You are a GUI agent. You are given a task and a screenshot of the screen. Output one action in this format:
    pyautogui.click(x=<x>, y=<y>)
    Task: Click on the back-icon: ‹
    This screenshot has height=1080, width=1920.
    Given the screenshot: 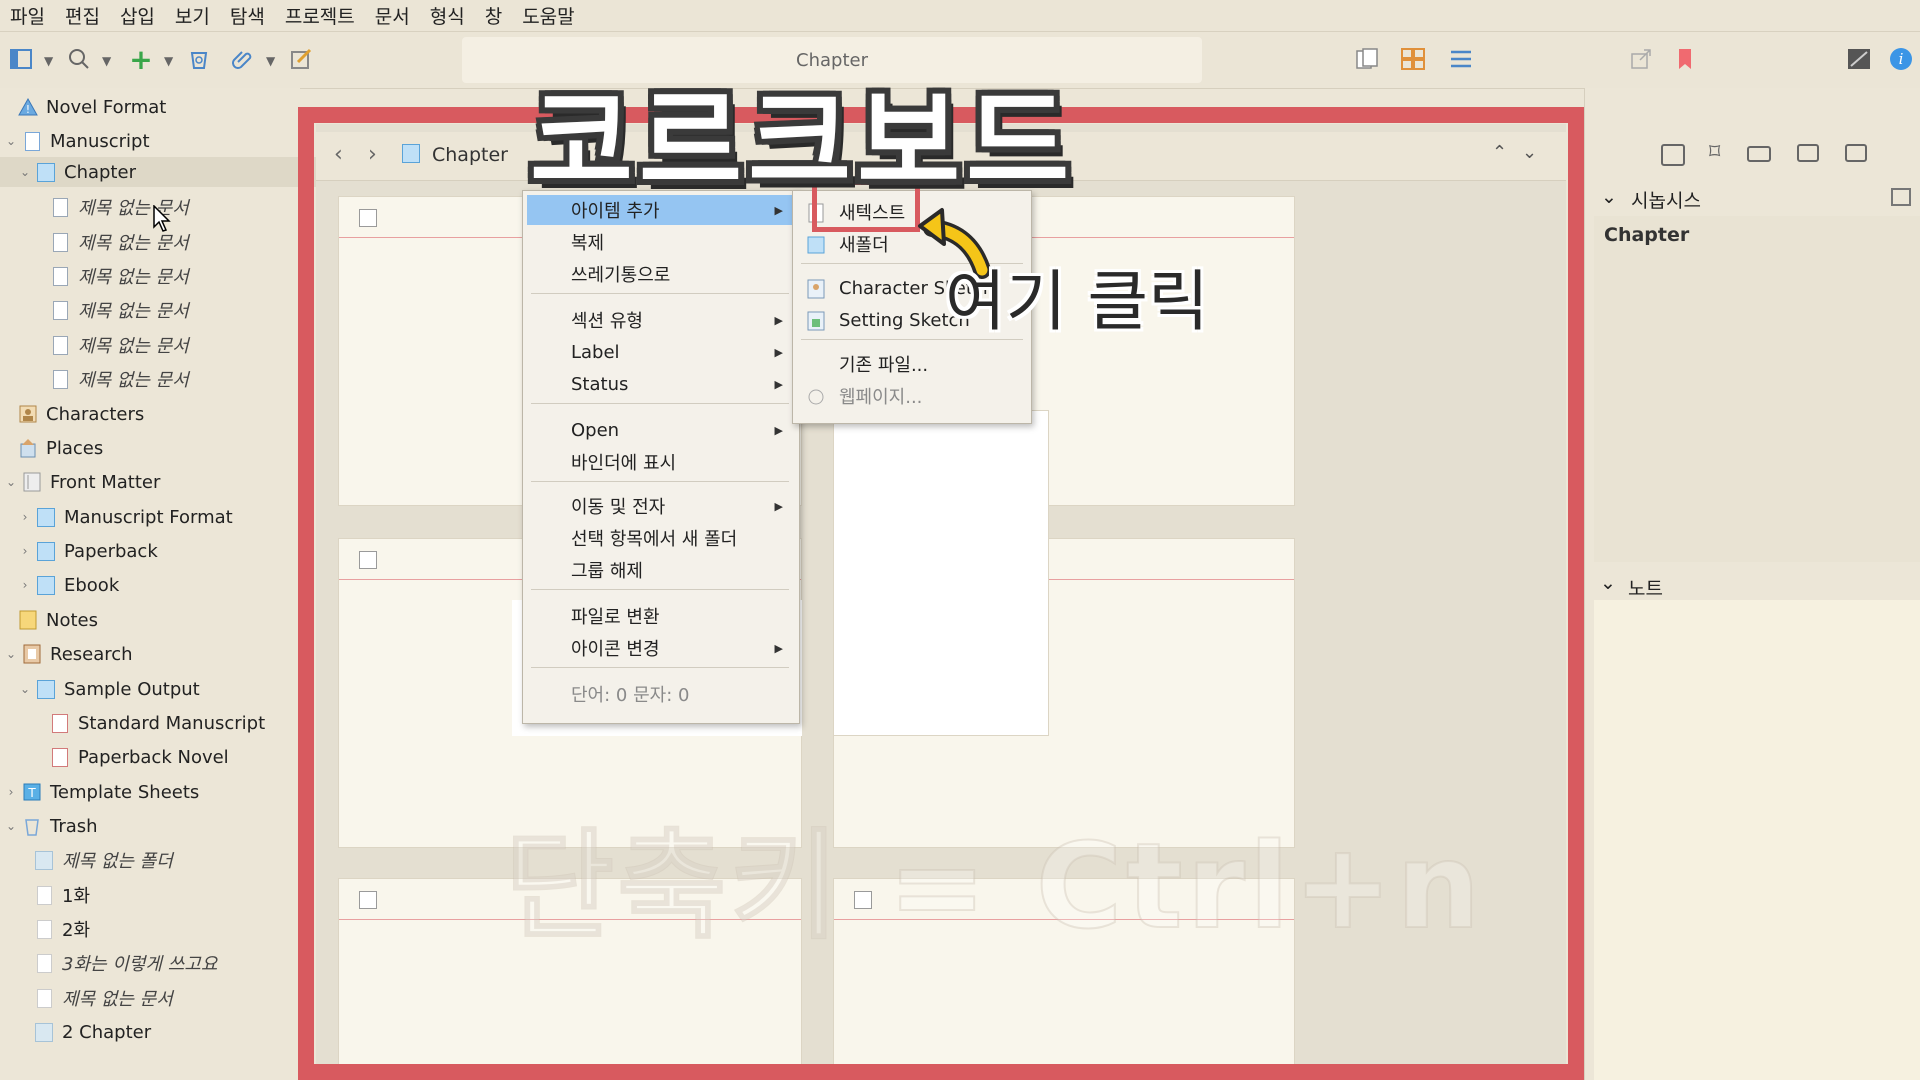 What is the action you would take?
    pyautogui.click(x=338, y=154)
    